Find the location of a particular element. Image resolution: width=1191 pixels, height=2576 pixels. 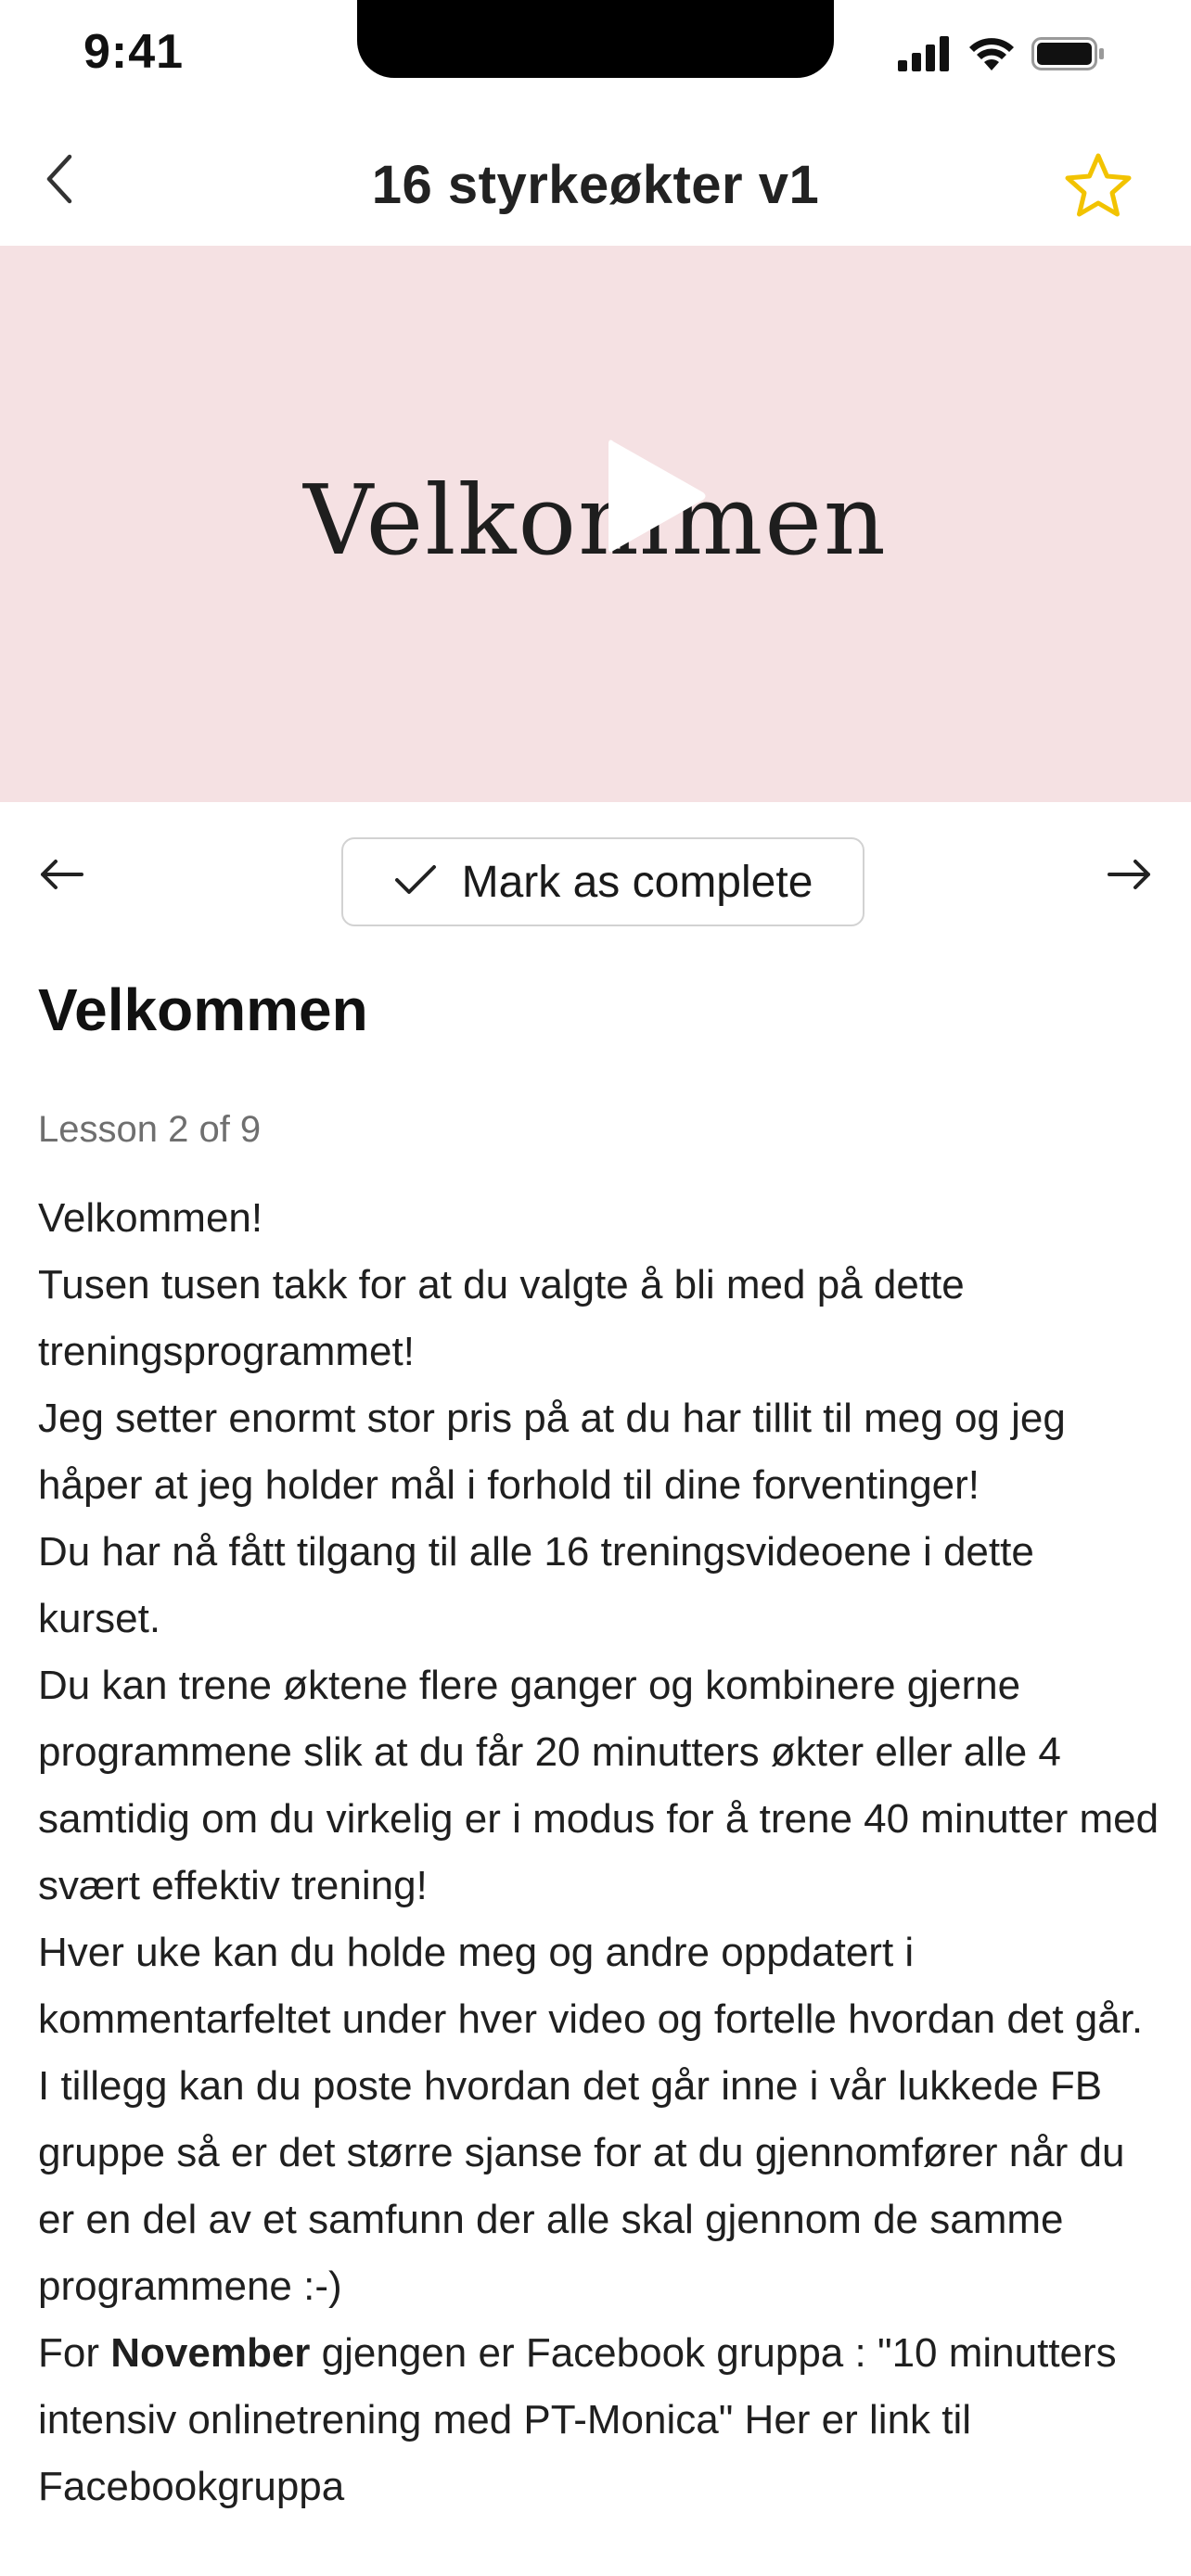

top-navigation-bar: 16 styrkeøkter v1 is located at coordinates (595, 183).